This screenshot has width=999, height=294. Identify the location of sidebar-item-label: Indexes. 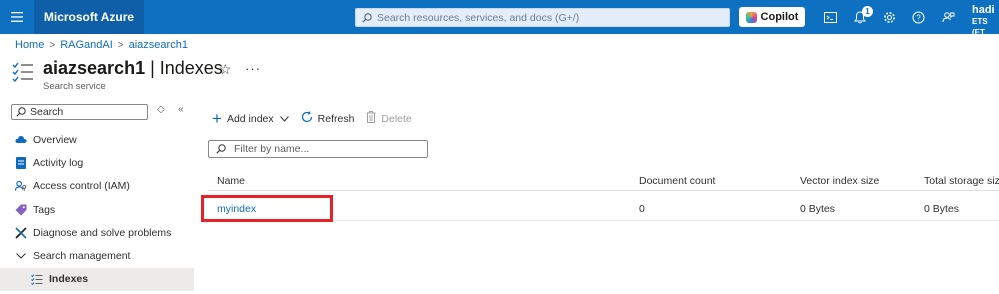
(69, 279).